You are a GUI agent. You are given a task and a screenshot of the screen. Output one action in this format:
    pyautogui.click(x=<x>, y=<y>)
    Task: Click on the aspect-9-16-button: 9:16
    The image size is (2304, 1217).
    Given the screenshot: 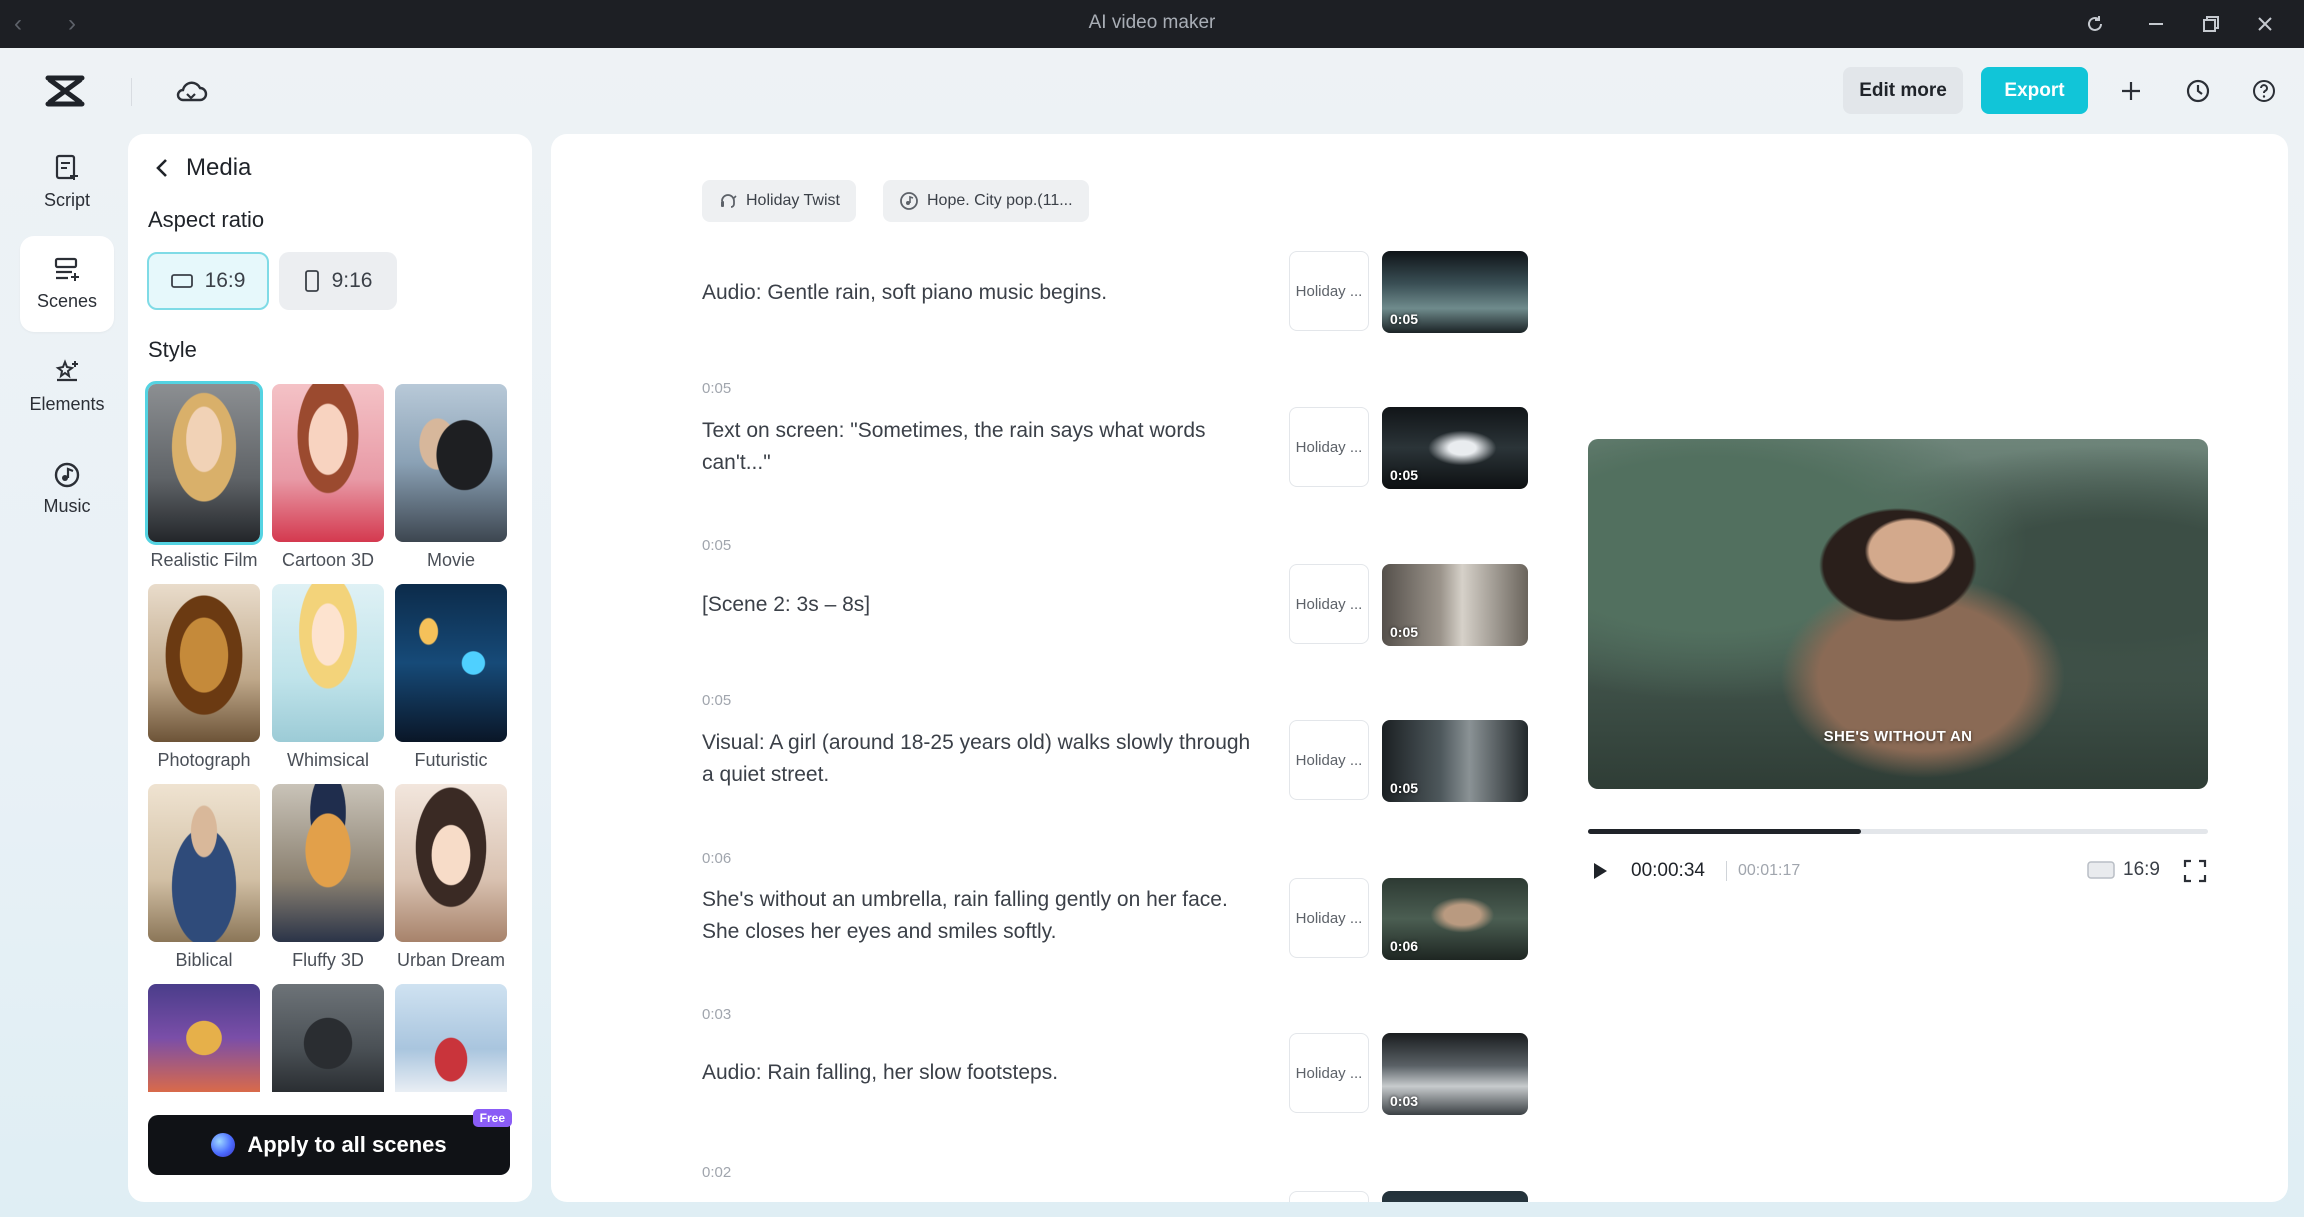 What is the action you would take?
    pyautogui.click(x=338, y=281)
    